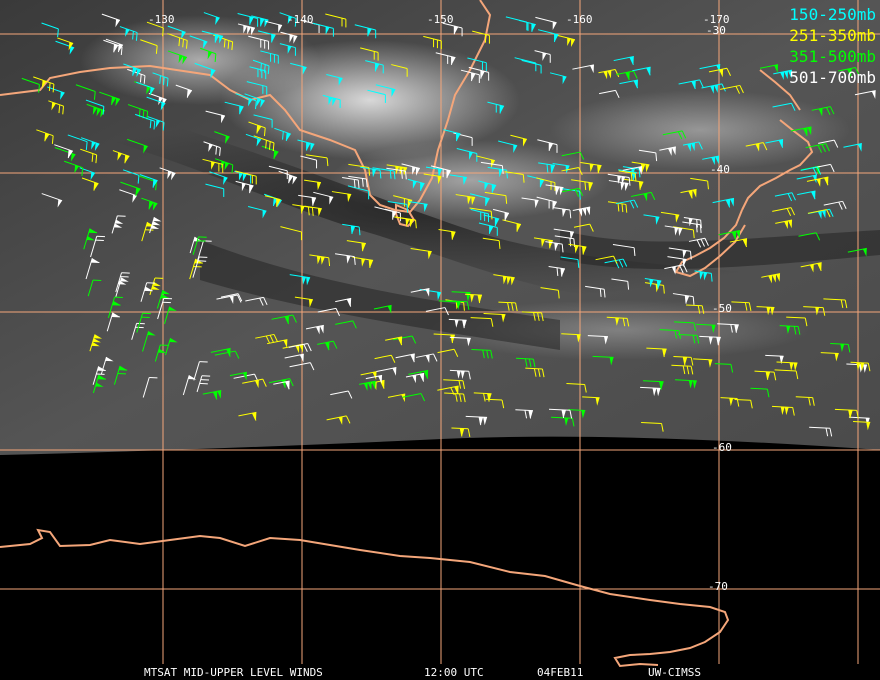 This screenshot has width=880, height=680. What do you see at coordinates (722, 308) in the screenshot?
I see `lat-label-50: -50` at bounding box center [722, 308].